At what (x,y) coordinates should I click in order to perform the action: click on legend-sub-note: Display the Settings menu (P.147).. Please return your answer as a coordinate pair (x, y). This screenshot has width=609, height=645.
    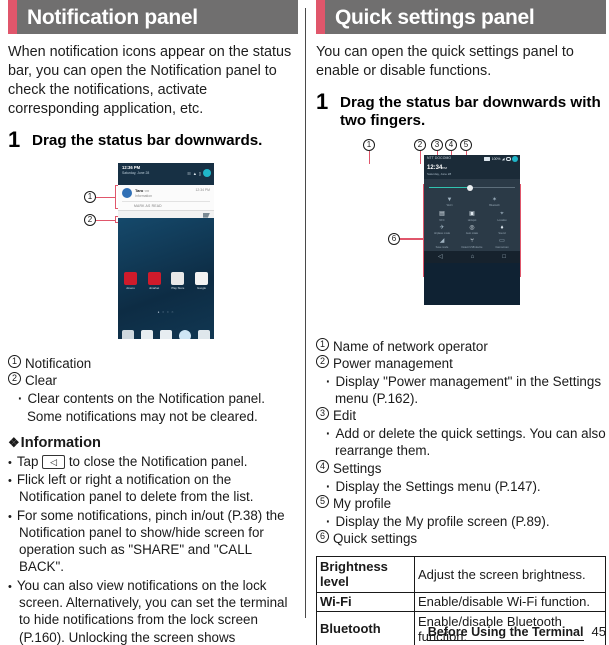
    Looking at the image, I should click on (461, 486).